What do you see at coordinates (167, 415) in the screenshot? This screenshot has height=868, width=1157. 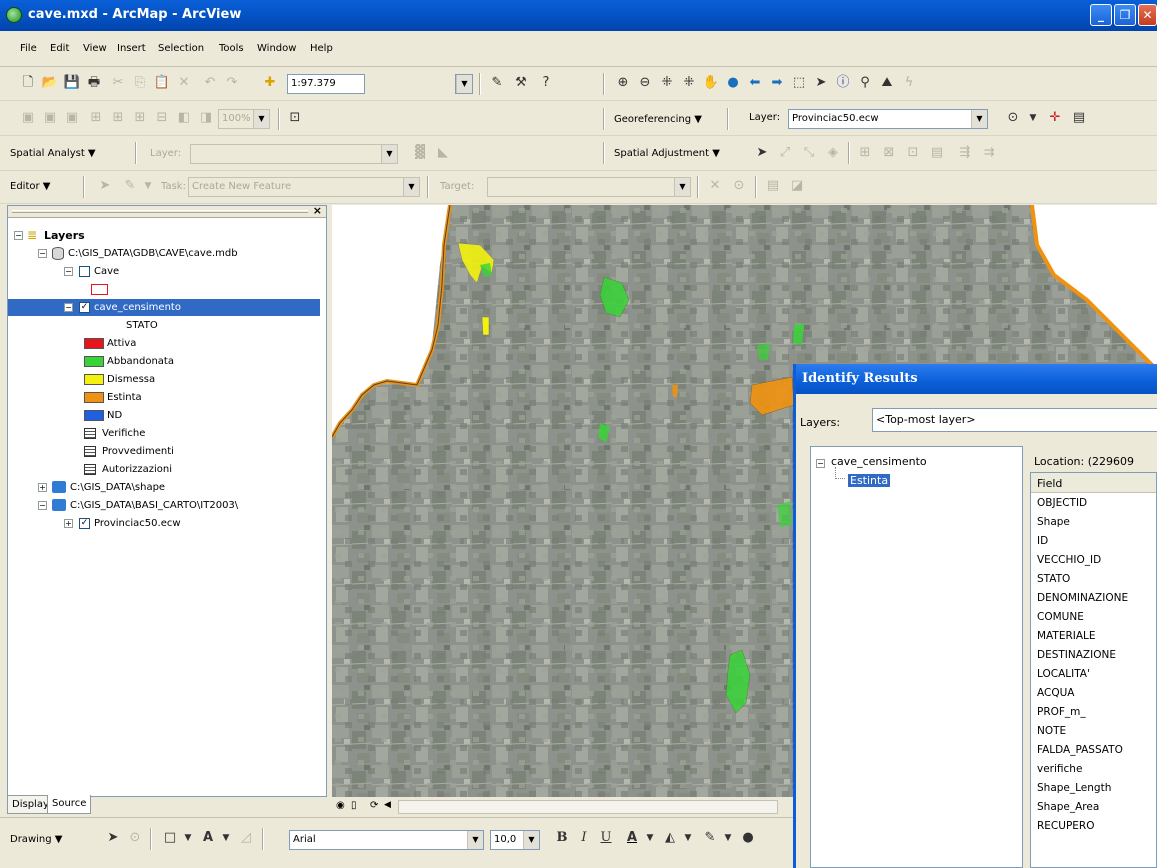 I see `legend-item: ND` at bounding box center [167, 415].